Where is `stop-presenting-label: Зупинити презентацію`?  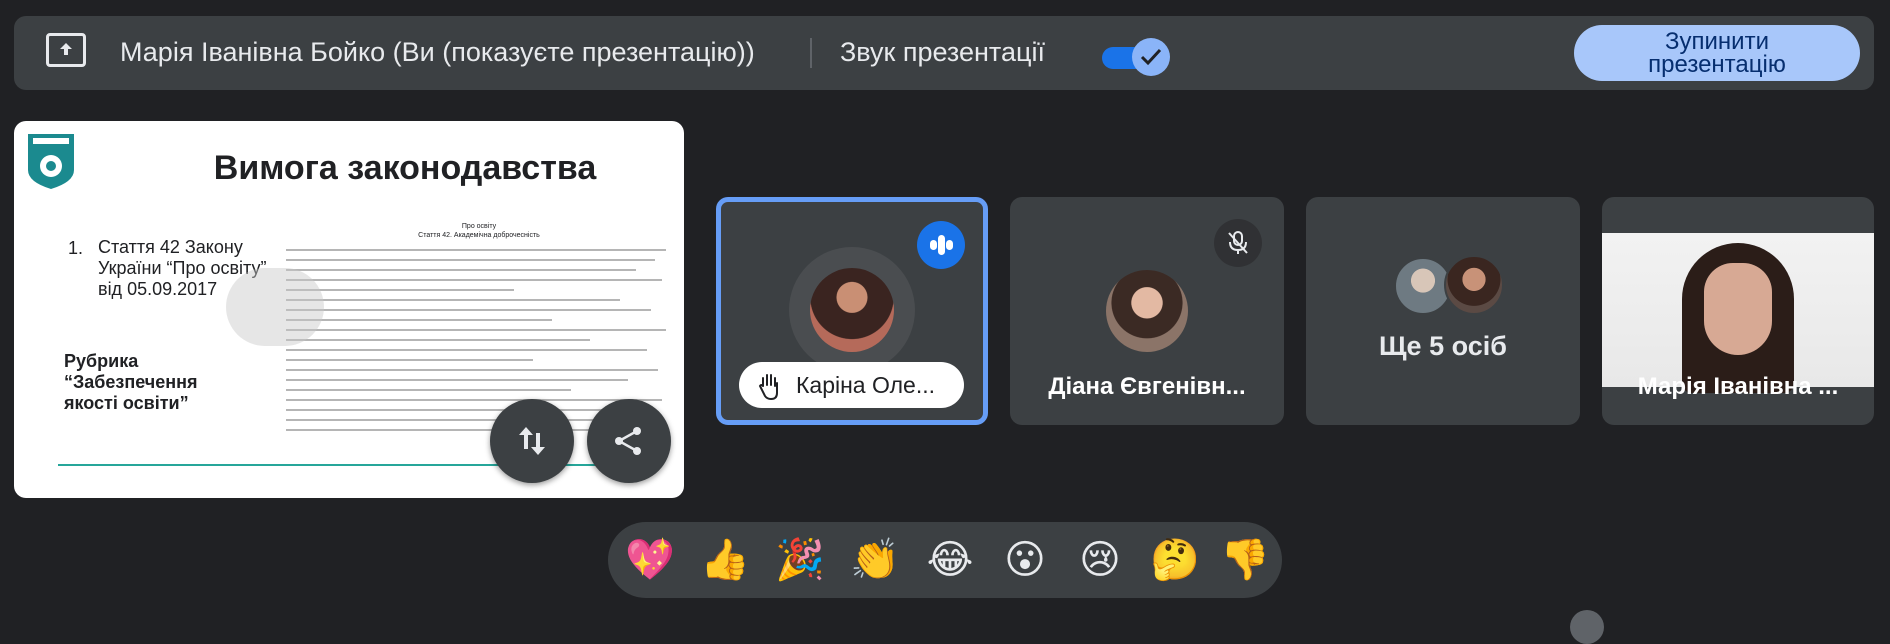
stop-presenting-label: Зупинити презентацію is located at coordinates (1717, 53).